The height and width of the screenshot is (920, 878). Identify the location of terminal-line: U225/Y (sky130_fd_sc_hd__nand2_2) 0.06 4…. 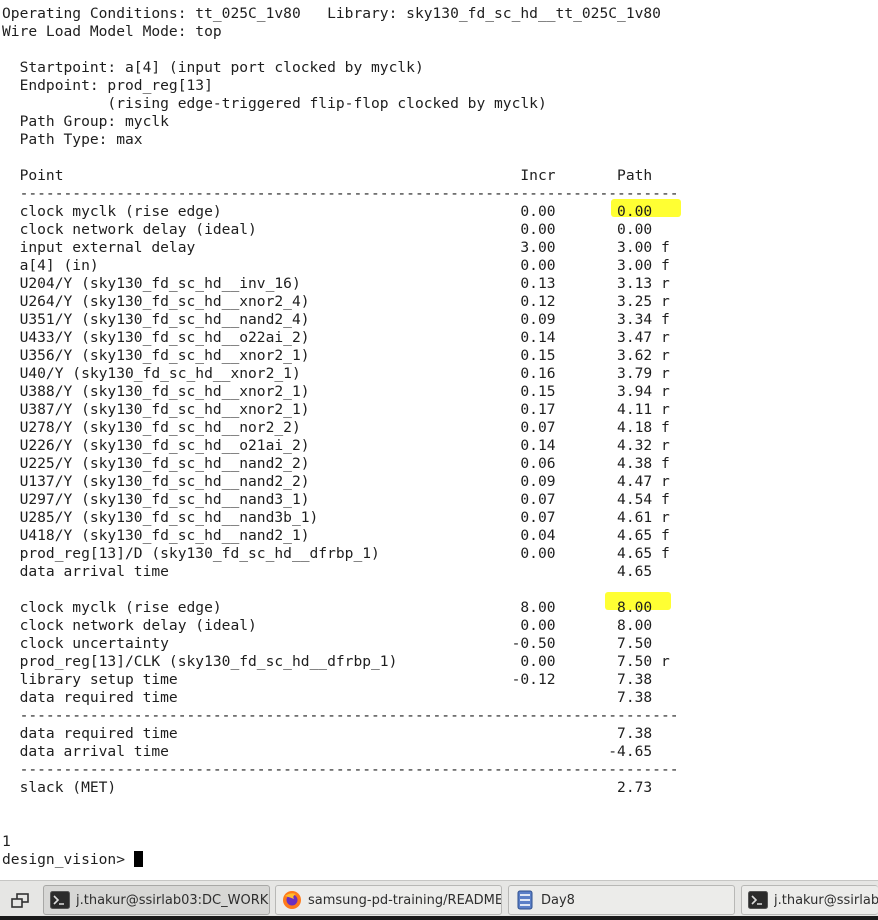
(336, 463).